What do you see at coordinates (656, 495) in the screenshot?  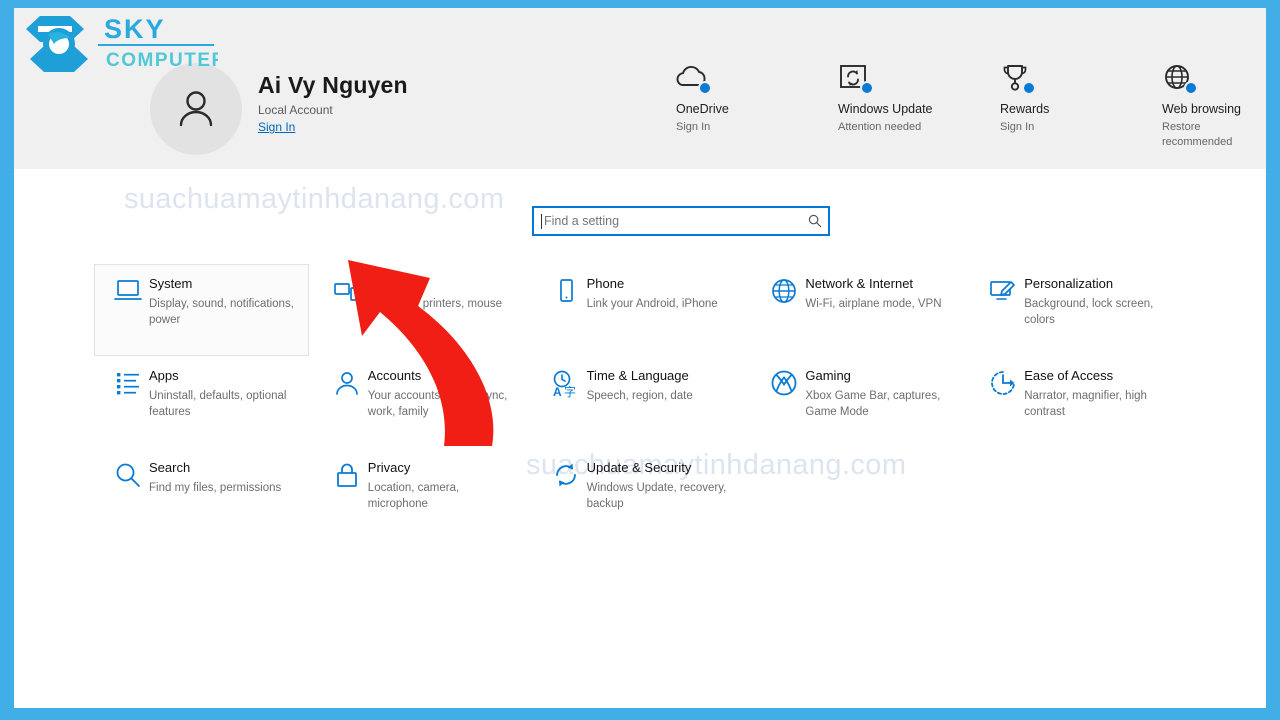 I see `settings-tile-subtitle: Windows Update, recovery, backup` at bounding box center [656, 495].